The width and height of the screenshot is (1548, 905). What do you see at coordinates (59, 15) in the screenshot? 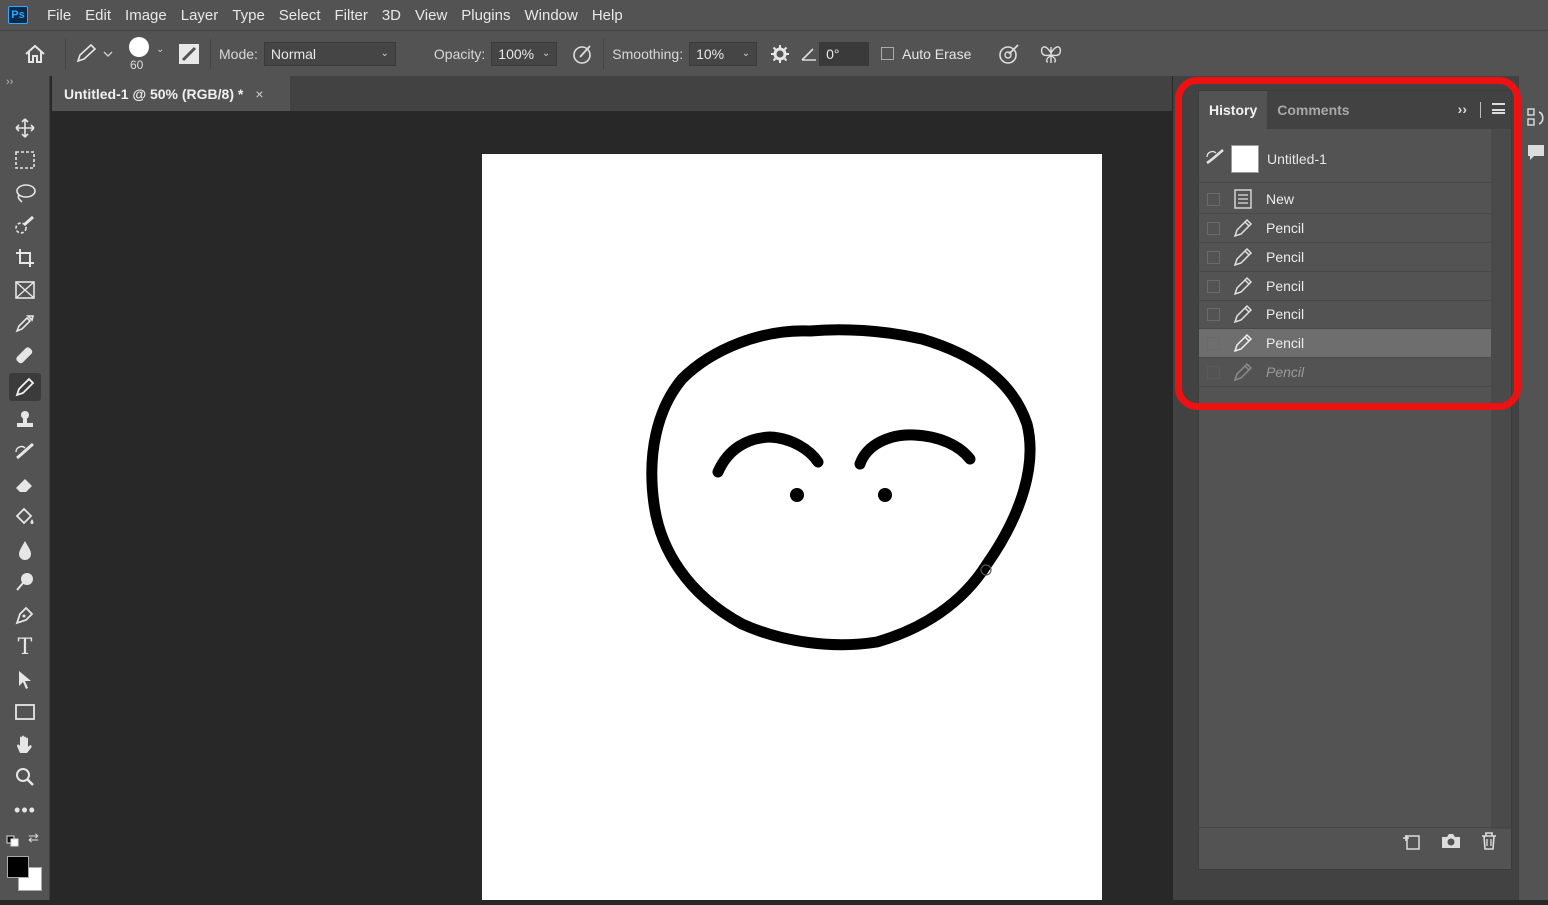
I see `menu-file: File` at bounding box center [59, 15].